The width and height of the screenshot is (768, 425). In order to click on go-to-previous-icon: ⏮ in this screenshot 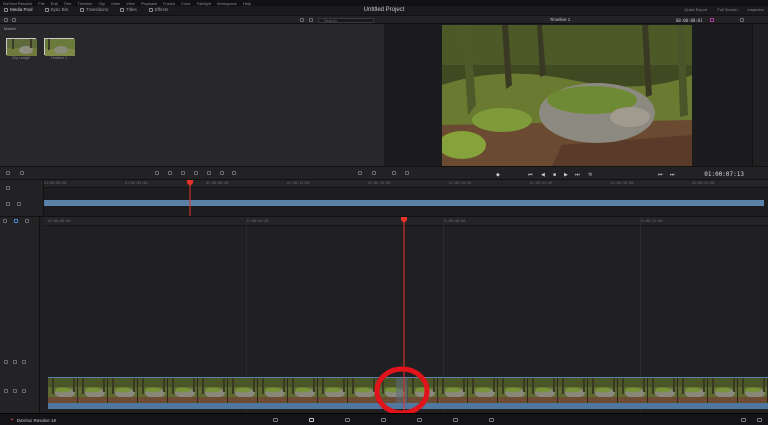, I will do `click(660, 175)`.